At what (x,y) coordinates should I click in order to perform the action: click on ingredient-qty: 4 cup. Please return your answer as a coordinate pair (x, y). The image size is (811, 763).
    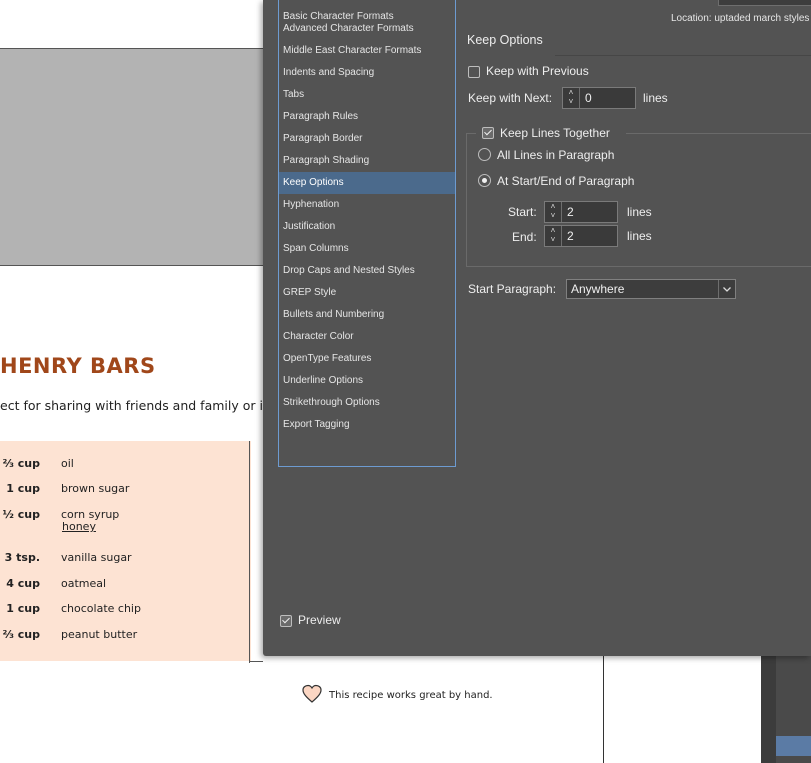
    Looking at the image, I should click on (23, 583).